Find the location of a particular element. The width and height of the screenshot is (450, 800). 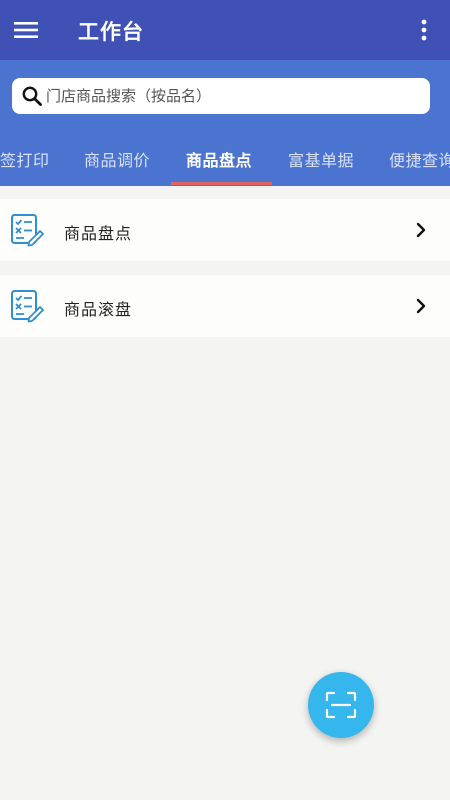

more-options-button is located at coordinates (424, 30).